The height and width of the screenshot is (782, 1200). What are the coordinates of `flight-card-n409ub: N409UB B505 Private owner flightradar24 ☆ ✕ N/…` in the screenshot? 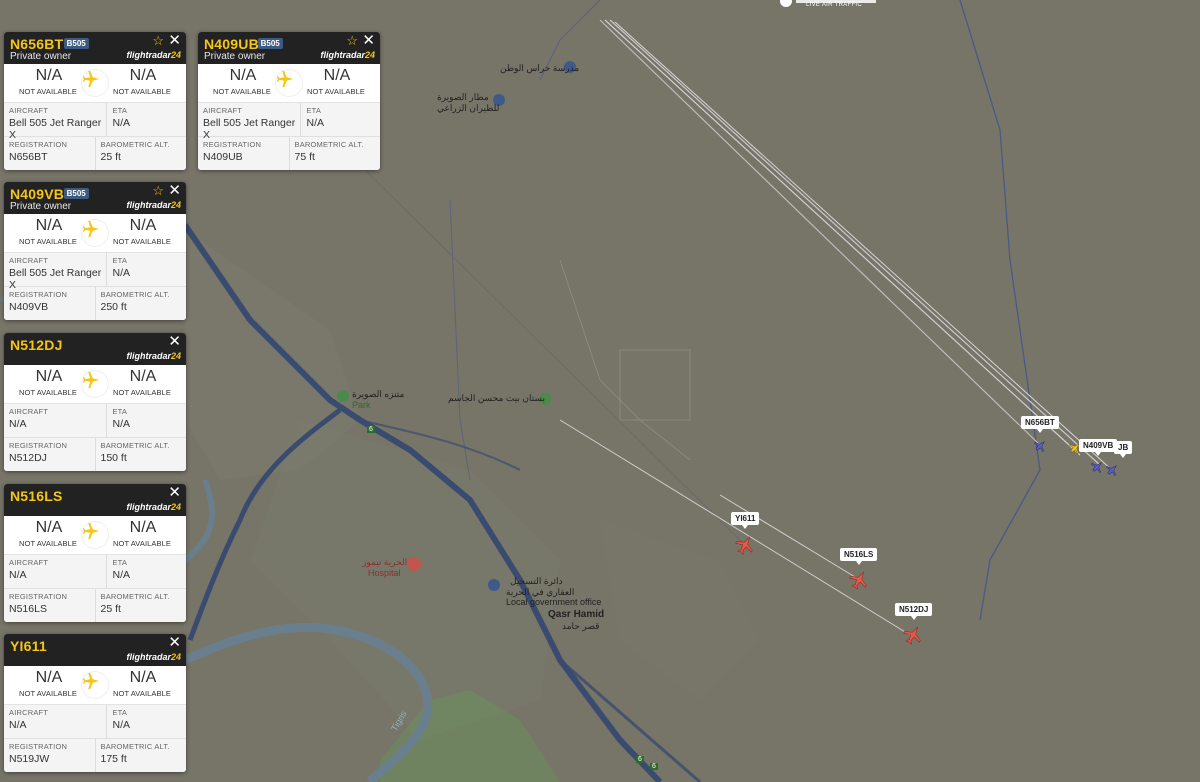 It's located at (289, 101).